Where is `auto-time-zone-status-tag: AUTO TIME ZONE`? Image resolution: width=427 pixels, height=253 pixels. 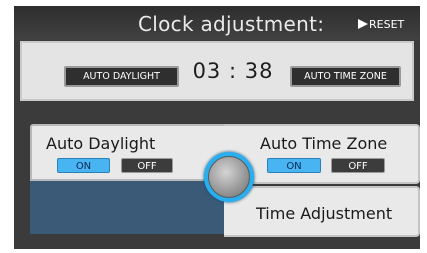
auto-time-zone-status-tag: AUTO TIME ZONE is located at coordinates (345, 76).